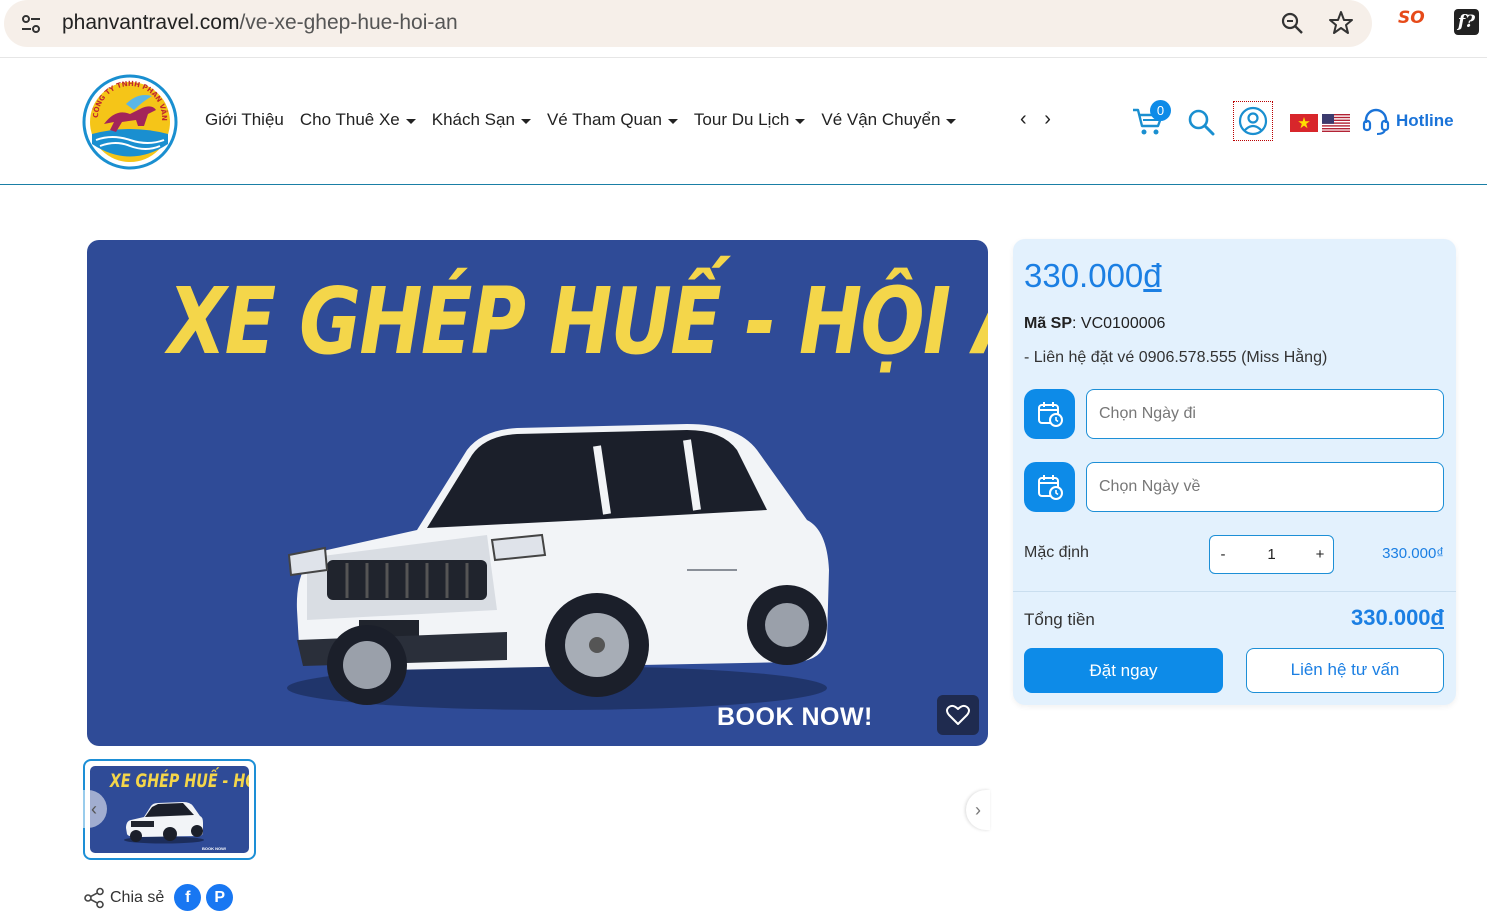 The width and height of the screenshot is (1487, 923). Describe the element at coordinates (1466, 22) in the screenshot. I see `extension-f-icon: f?` at that location.